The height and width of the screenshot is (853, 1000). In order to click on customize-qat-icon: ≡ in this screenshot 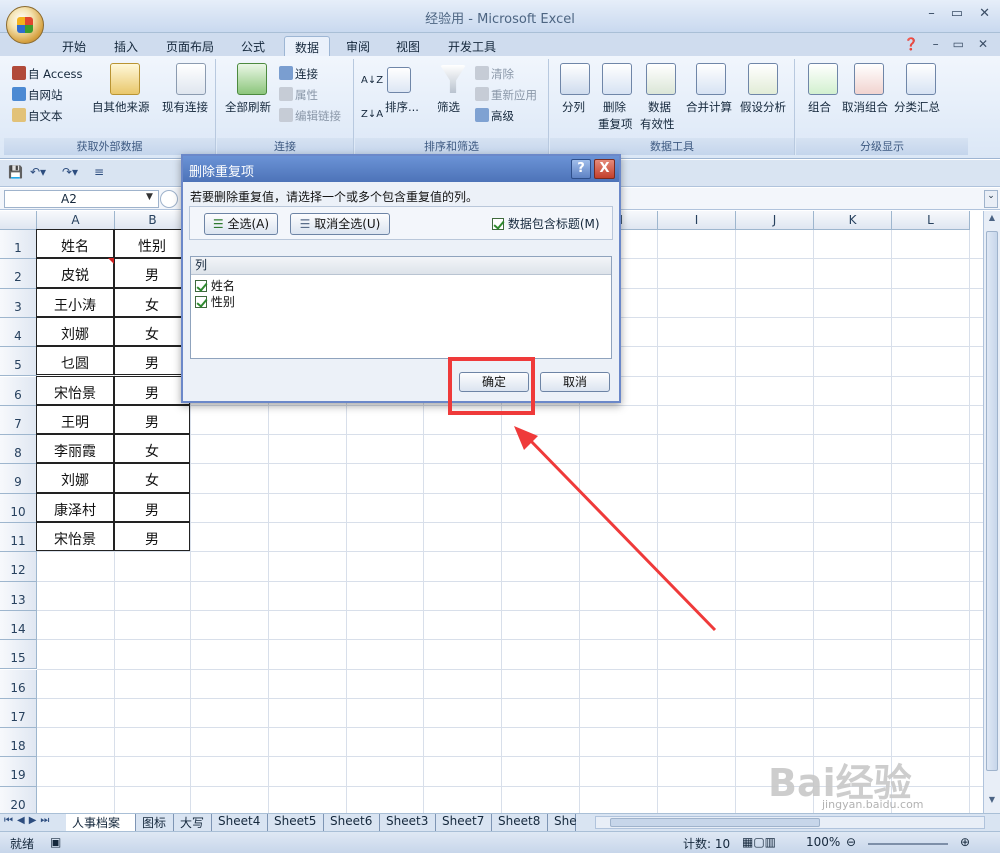, I will do `click(99, 172)`.